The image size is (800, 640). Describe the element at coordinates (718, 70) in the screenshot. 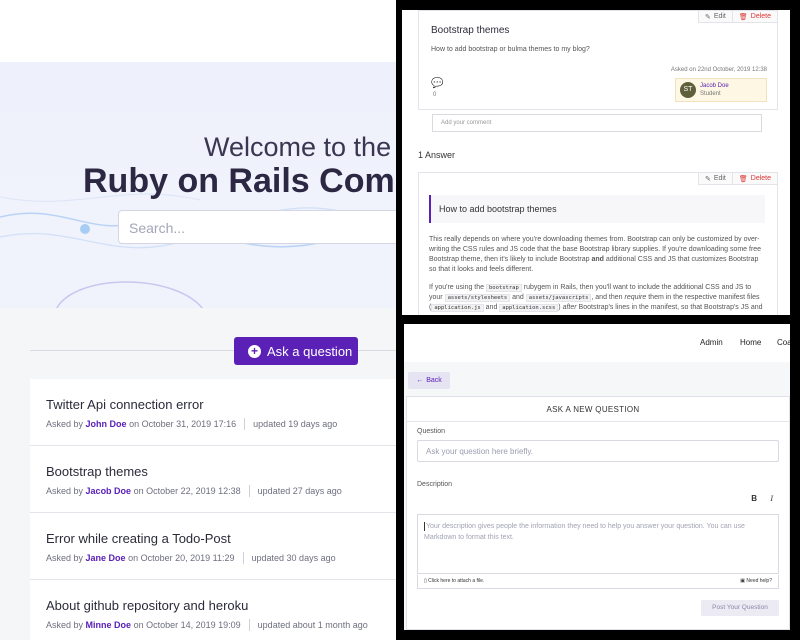

I see `asked-on-date: Asked on 22nd October, 2019 12:38` at that location.